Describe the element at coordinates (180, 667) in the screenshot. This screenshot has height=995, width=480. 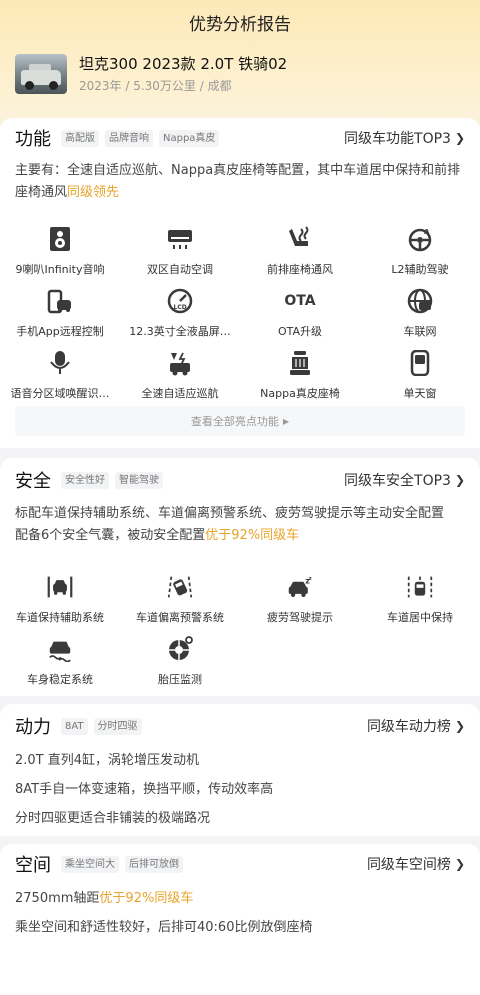
I see `safety-item: 胎压监测` at that location.